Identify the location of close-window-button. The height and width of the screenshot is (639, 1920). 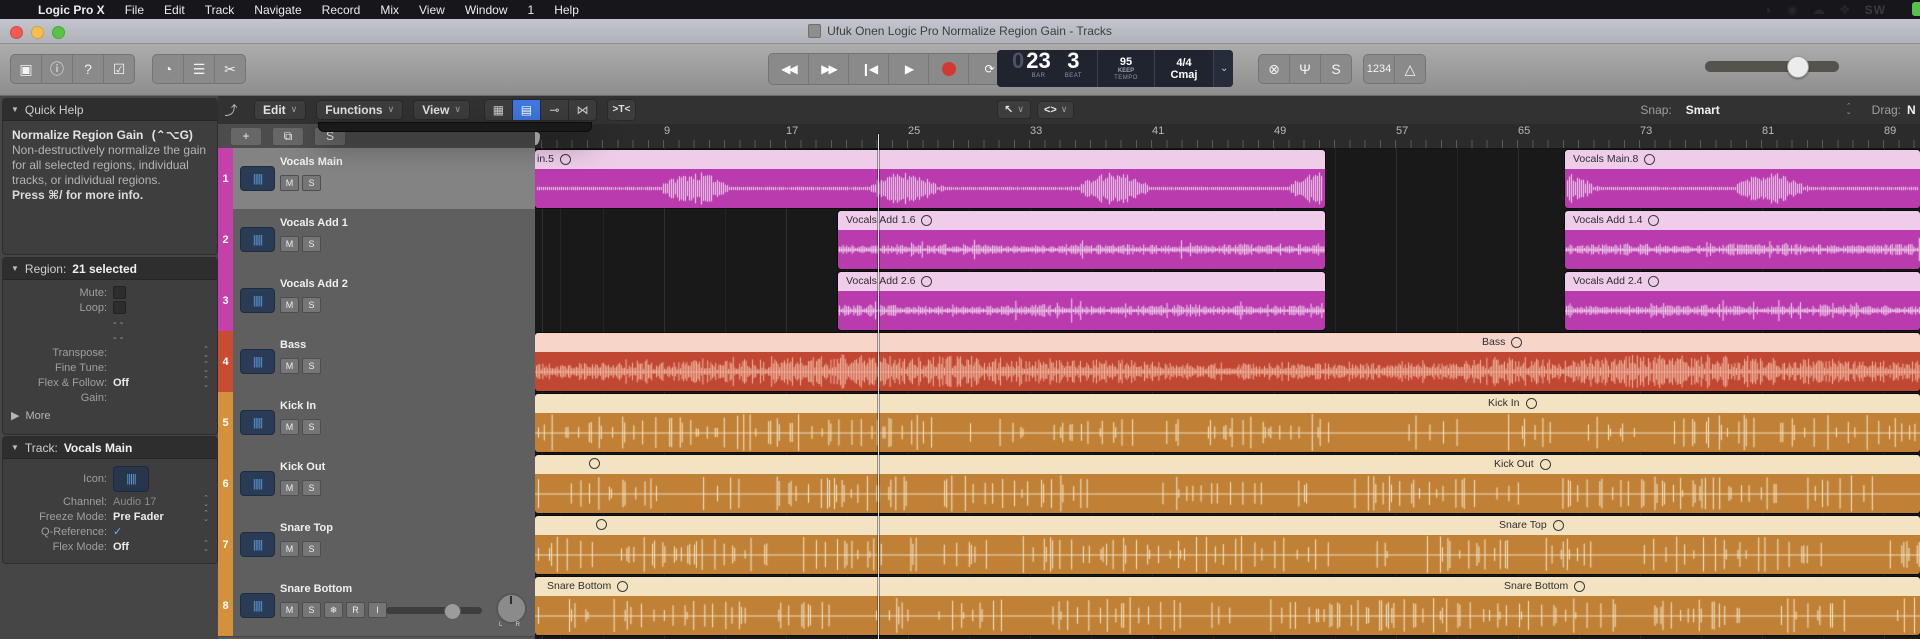
(16, 32).